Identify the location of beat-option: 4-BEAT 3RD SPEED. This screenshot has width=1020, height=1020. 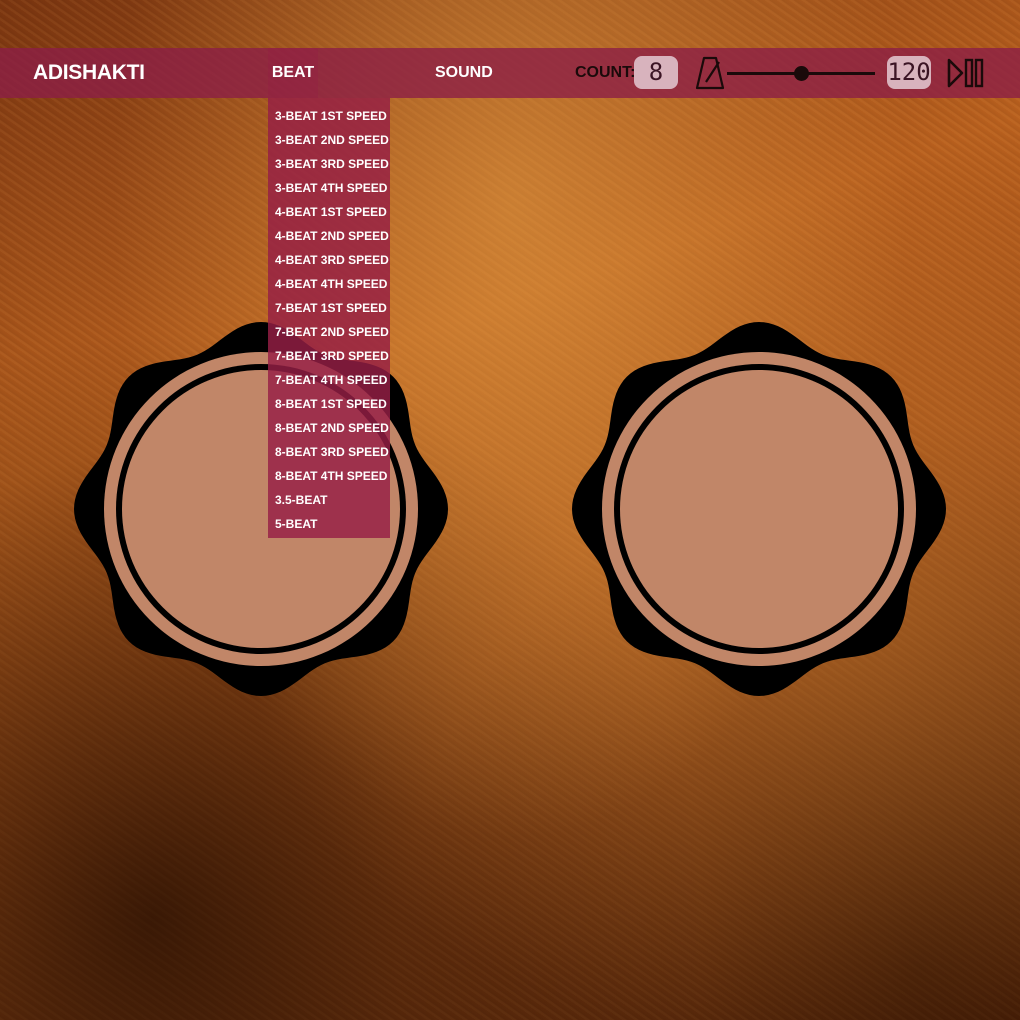
(329, 260).